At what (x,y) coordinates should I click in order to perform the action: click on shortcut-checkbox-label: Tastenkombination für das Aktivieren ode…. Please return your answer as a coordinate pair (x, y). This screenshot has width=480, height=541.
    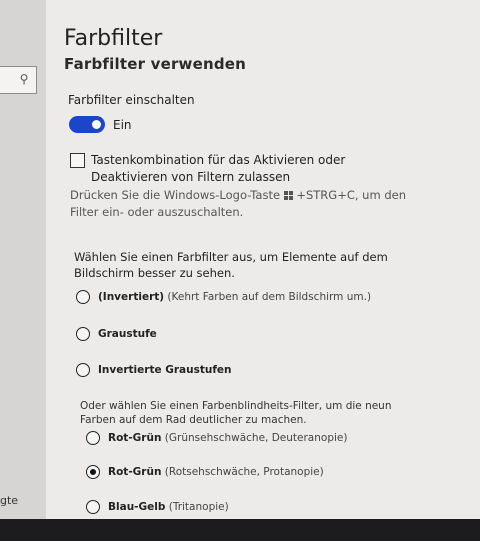
    Looking at the image, I should click on (256, 169).